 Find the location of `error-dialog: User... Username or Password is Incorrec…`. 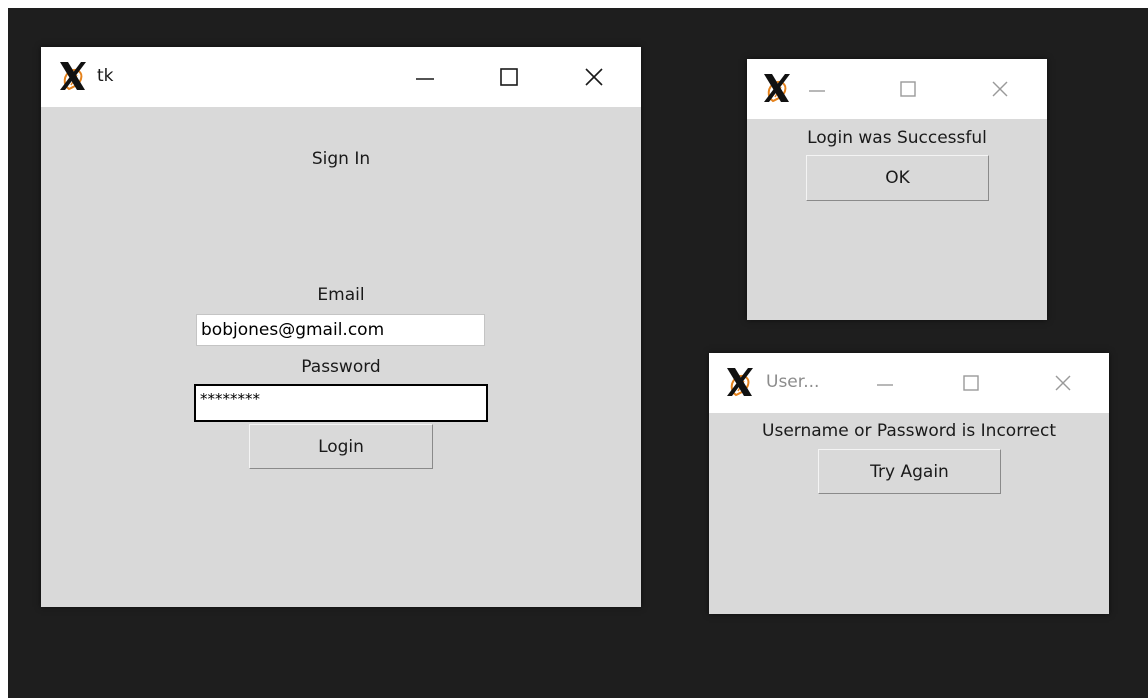

error-dialog: User... Username or Password is Incorrec… is located at coordinates (909, 483).